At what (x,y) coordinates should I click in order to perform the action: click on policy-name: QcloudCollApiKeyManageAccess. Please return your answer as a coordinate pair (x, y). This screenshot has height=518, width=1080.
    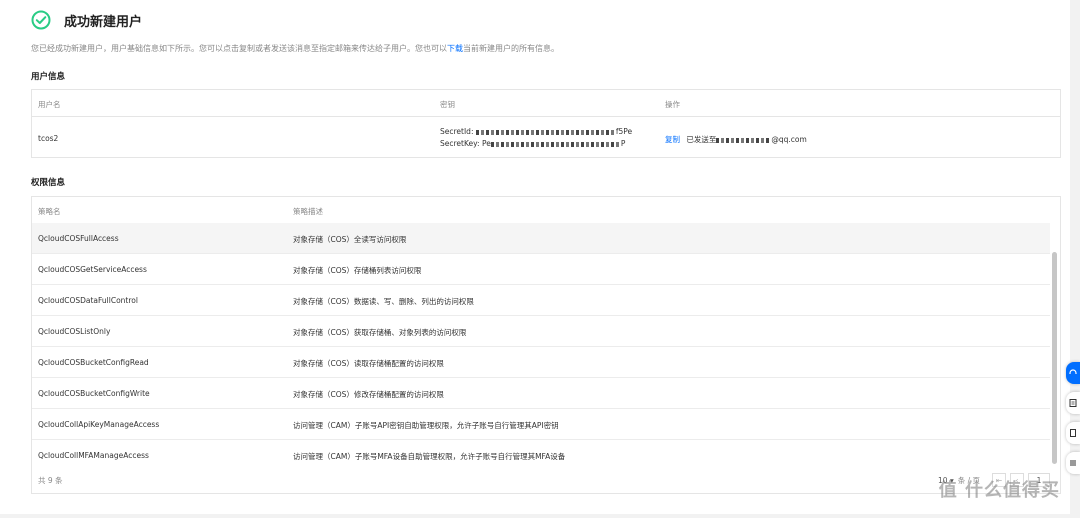
    Looking at the image, I should click on (99, 424).